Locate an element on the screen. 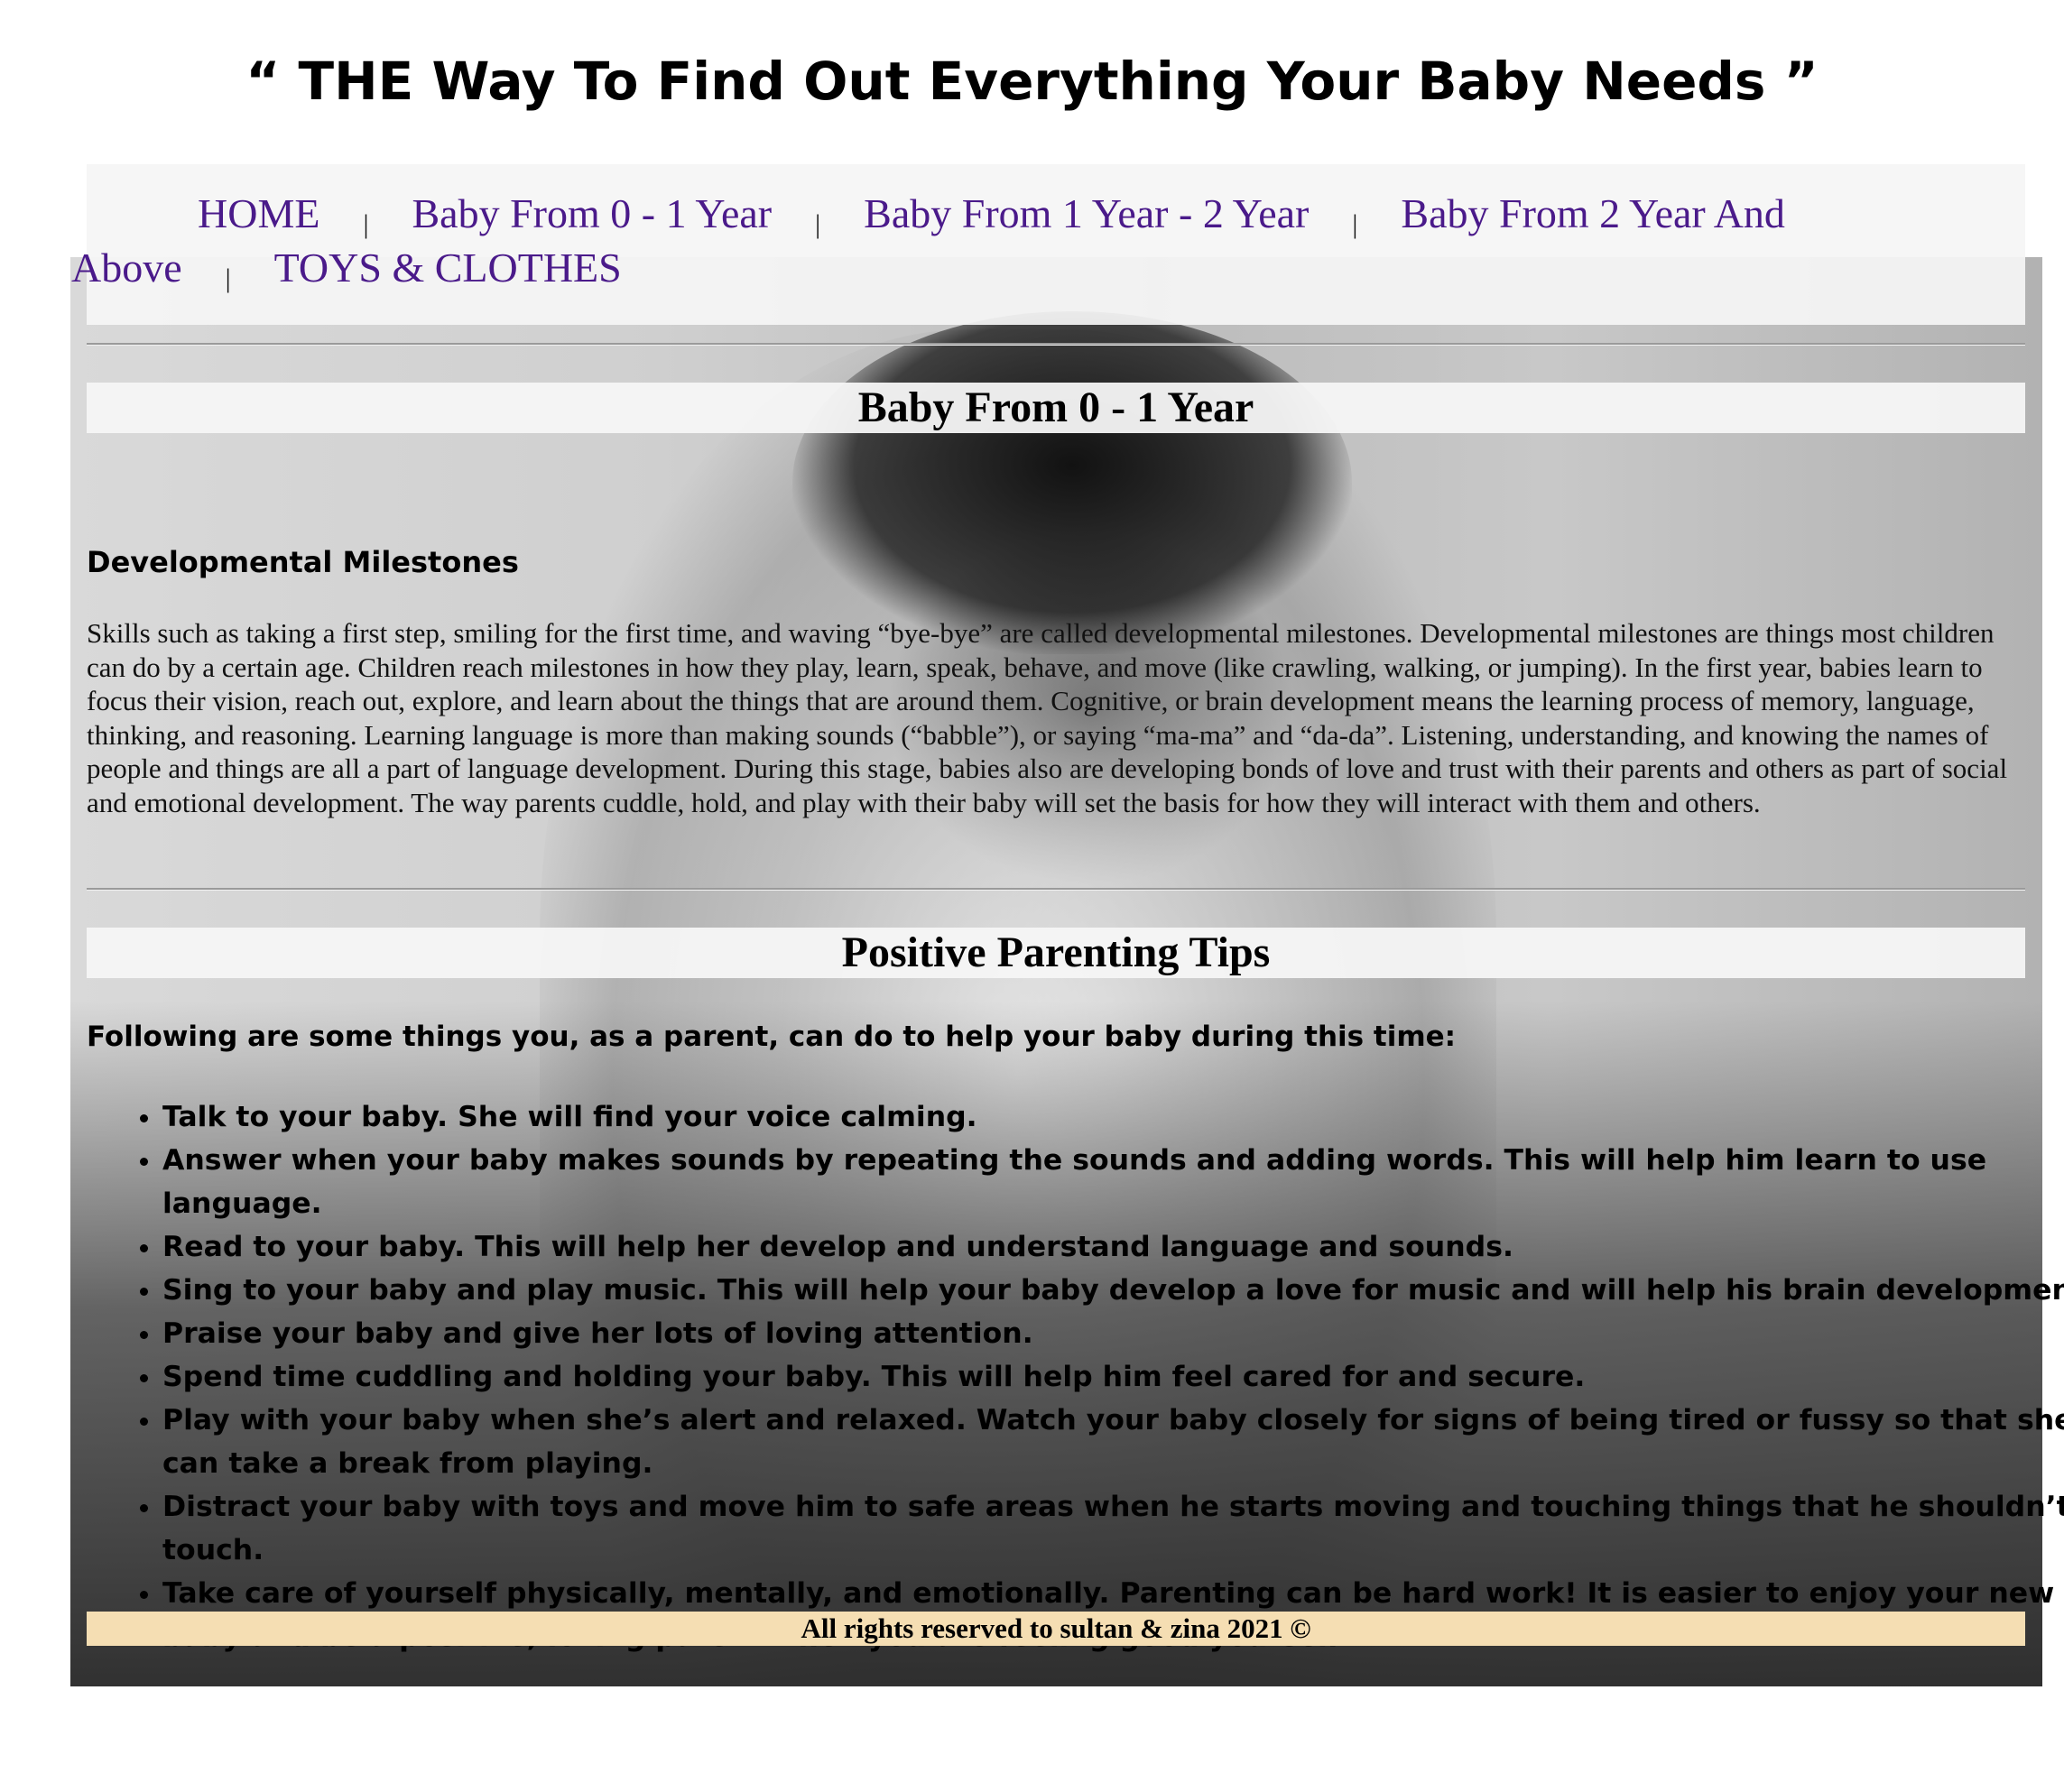  section-heading-parenting-tips: Positive Parenting Tips is located at coordinates (1056, 953).